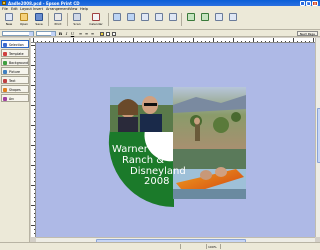  I want to click on scissors-icon, so click(145, 17).